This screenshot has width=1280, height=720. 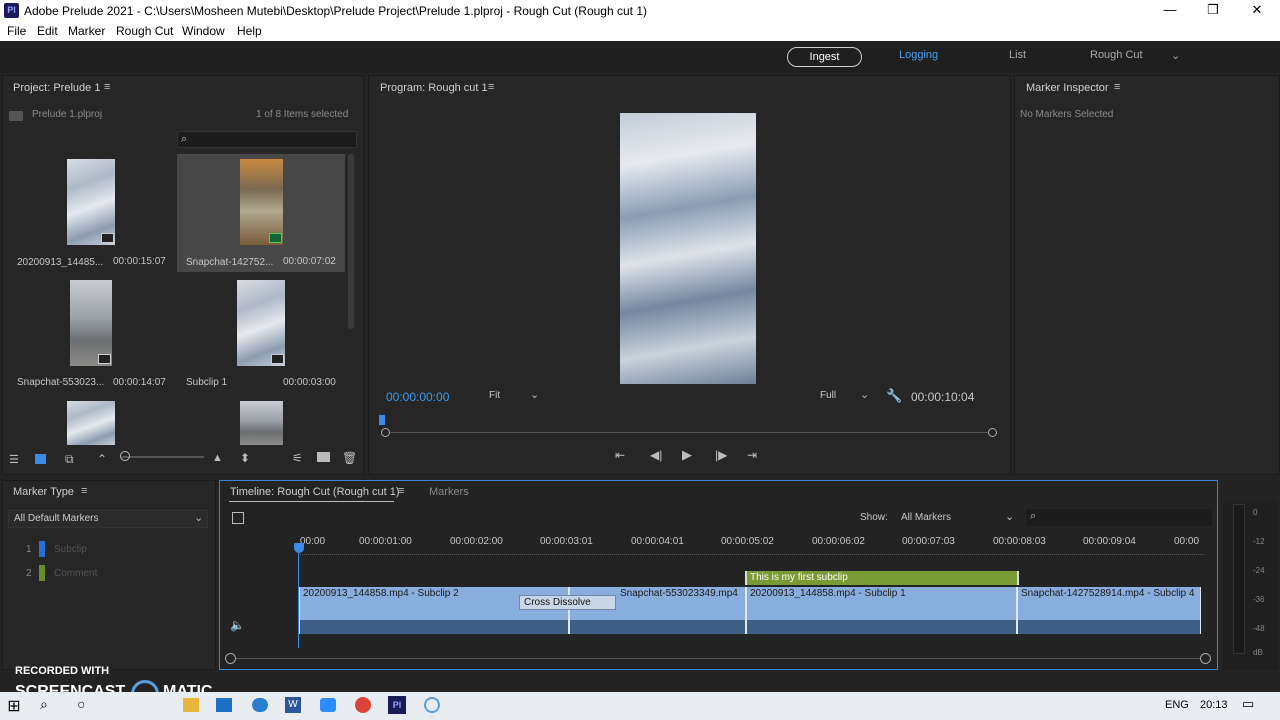 What do you see at coordinates (1170, 9) in the screenshot?
I see `minimize-button: —` at bounding box center [1170, 9].